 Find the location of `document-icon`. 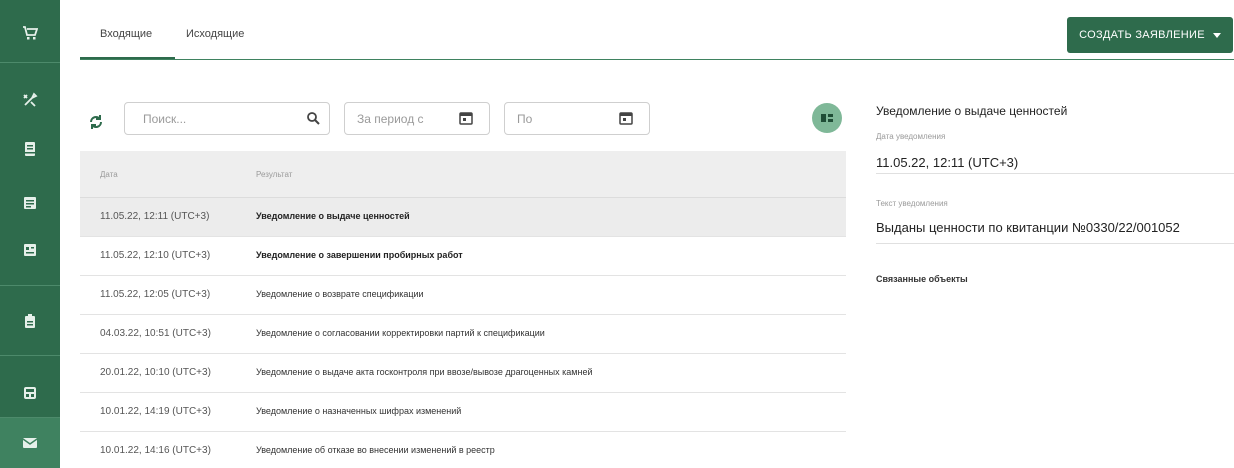

document-icon is located at coordinates (30, 203).